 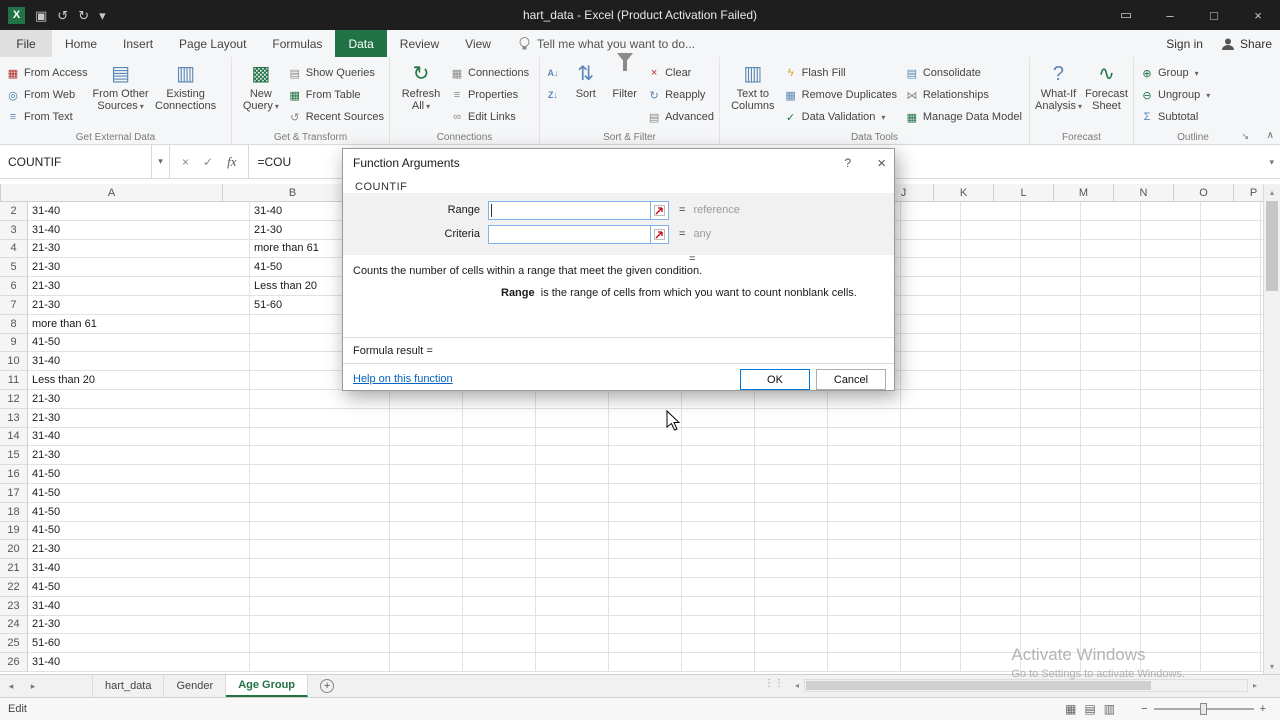 What do you see at coordinates (991, 211) in the screenshot?
I see `cell-K2` at bounding box center [991, 211].